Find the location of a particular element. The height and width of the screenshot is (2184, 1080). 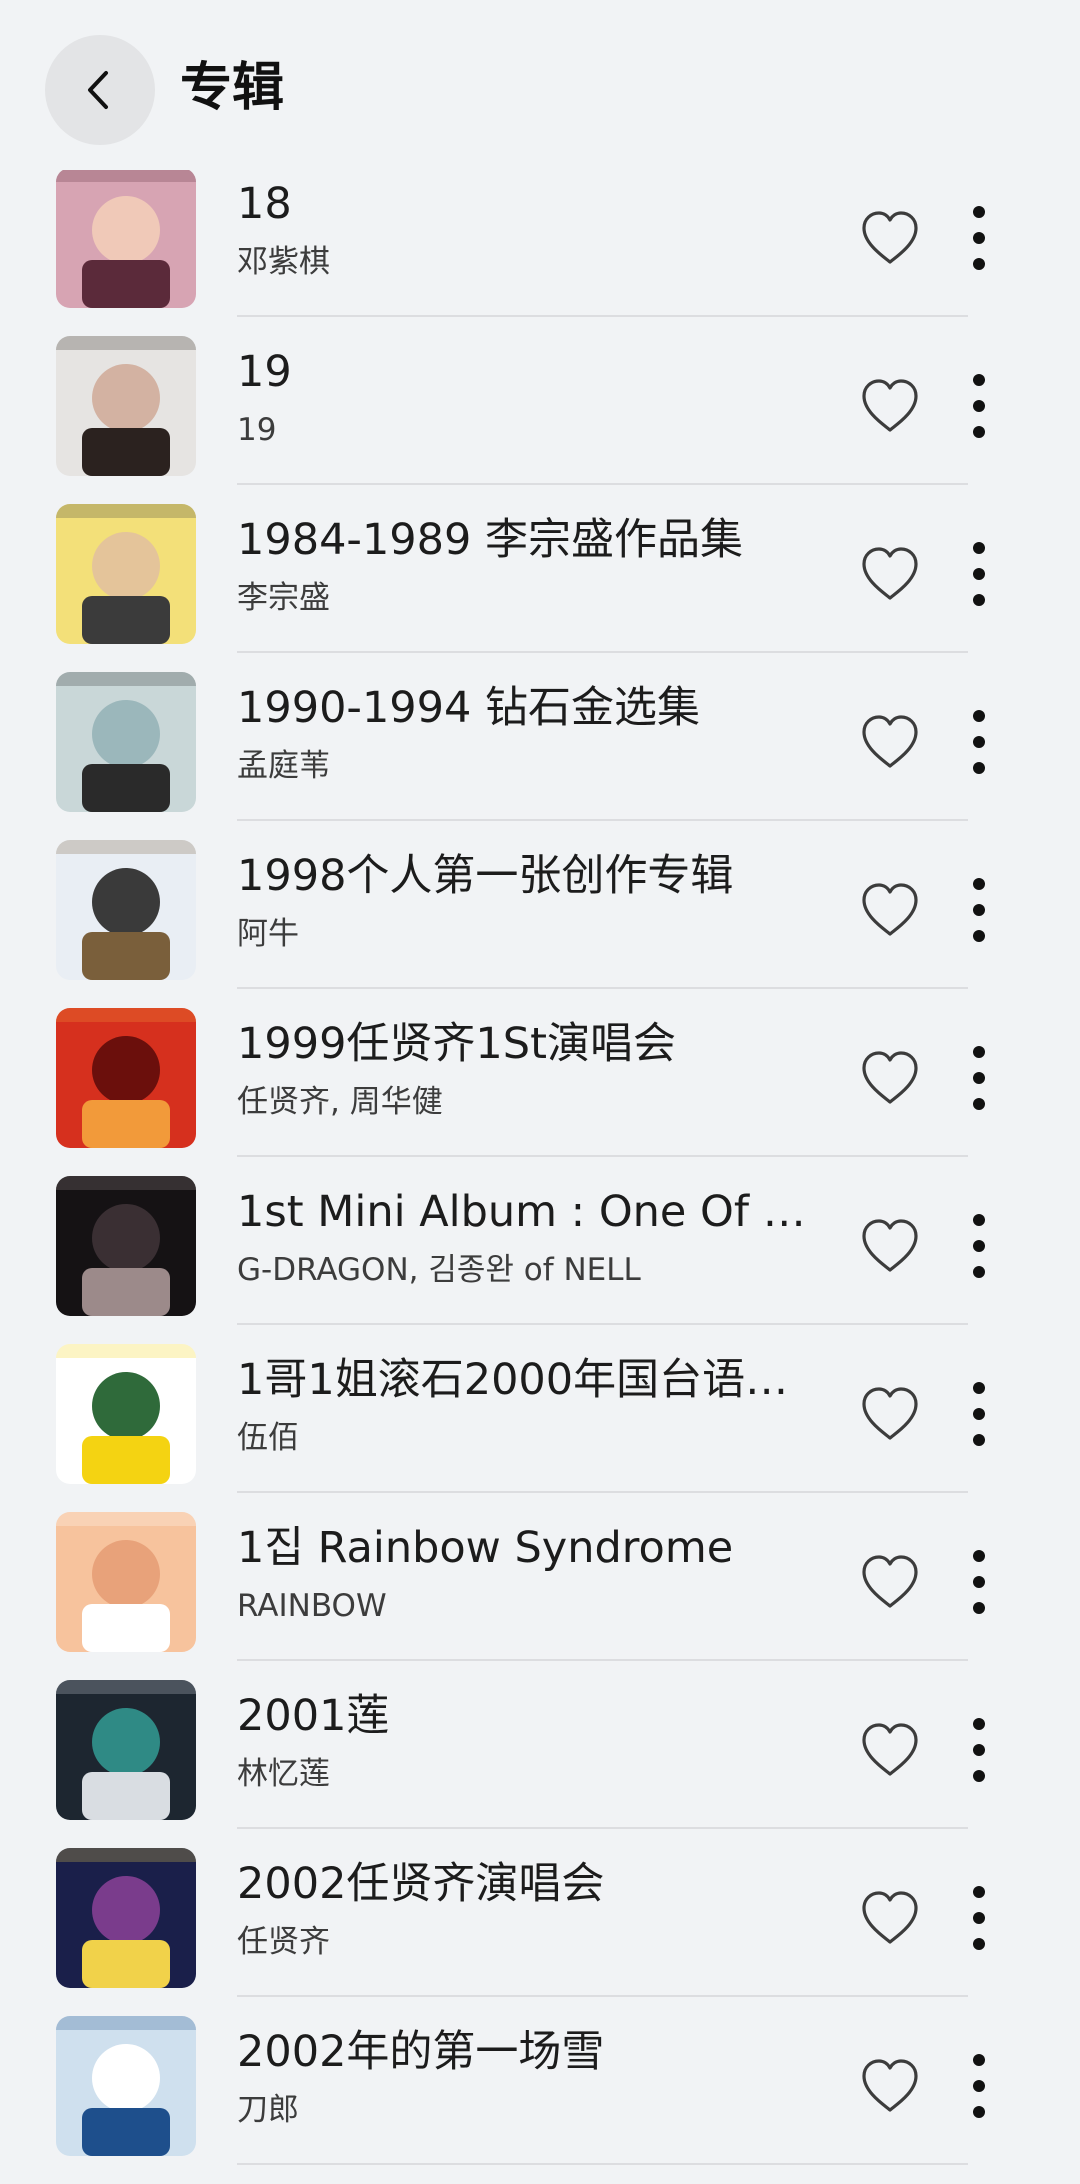

album-row: 1998个人第一张创作专辑阿牛 is located at coordinates (540, 924).